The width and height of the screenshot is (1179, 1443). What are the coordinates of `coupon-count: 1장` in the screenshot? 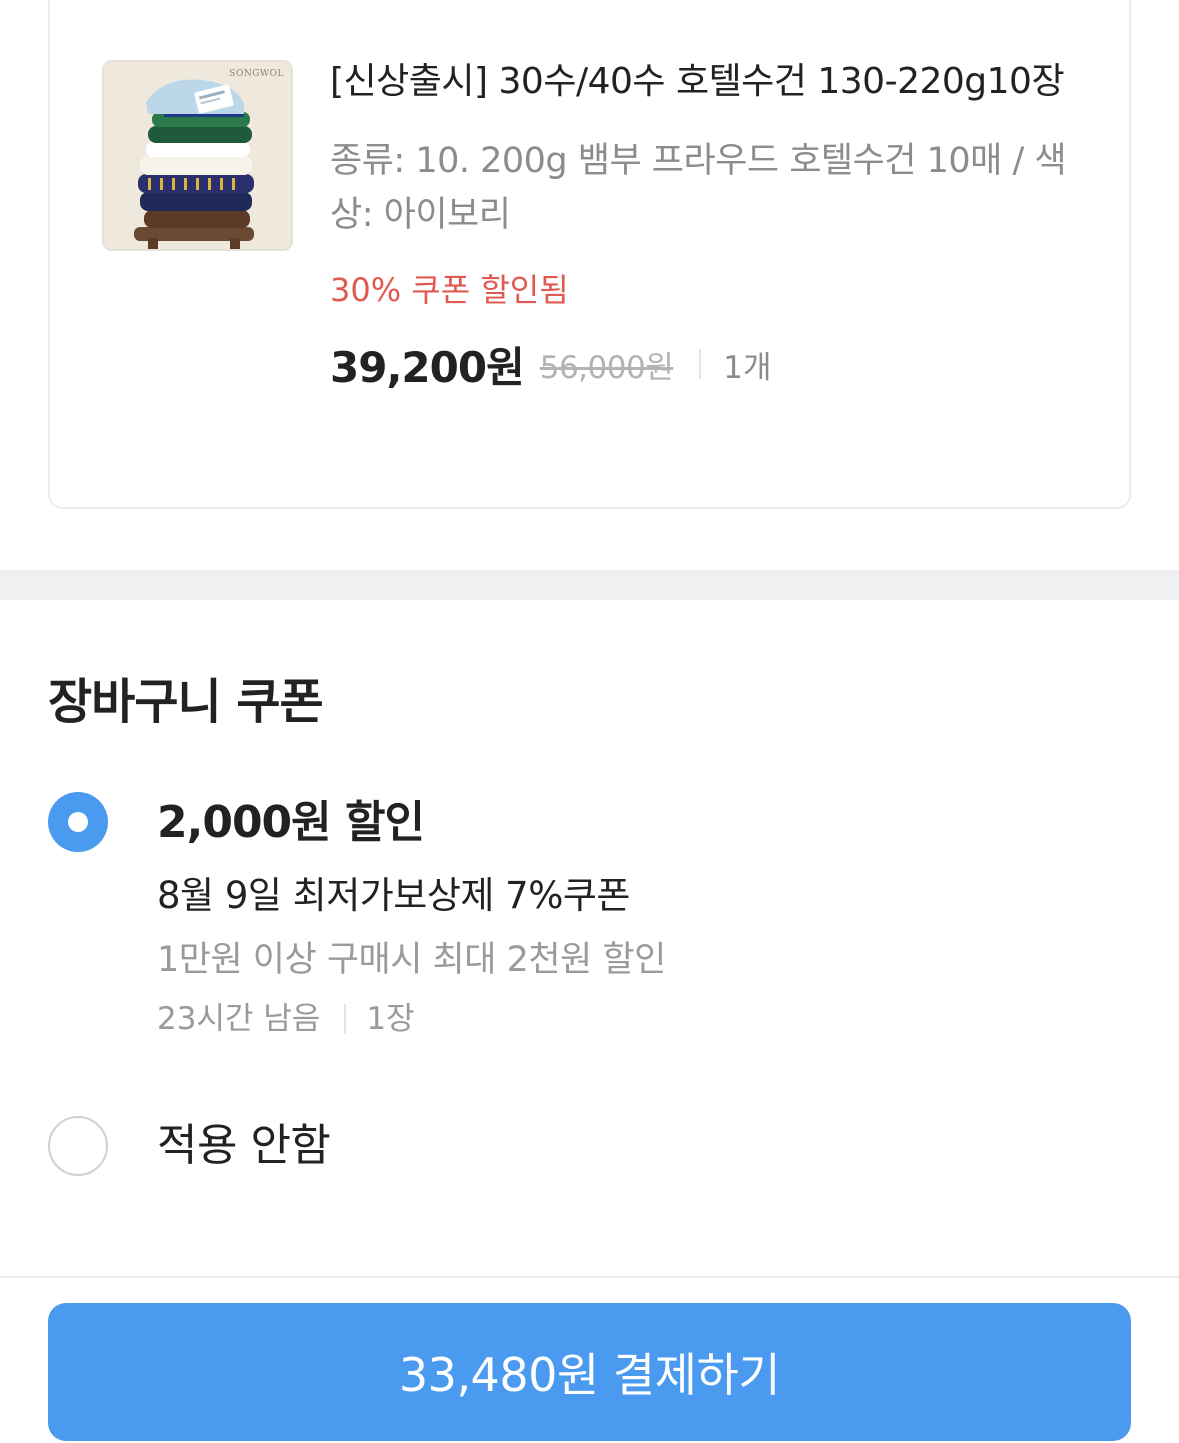 It's located at (390, 1019).